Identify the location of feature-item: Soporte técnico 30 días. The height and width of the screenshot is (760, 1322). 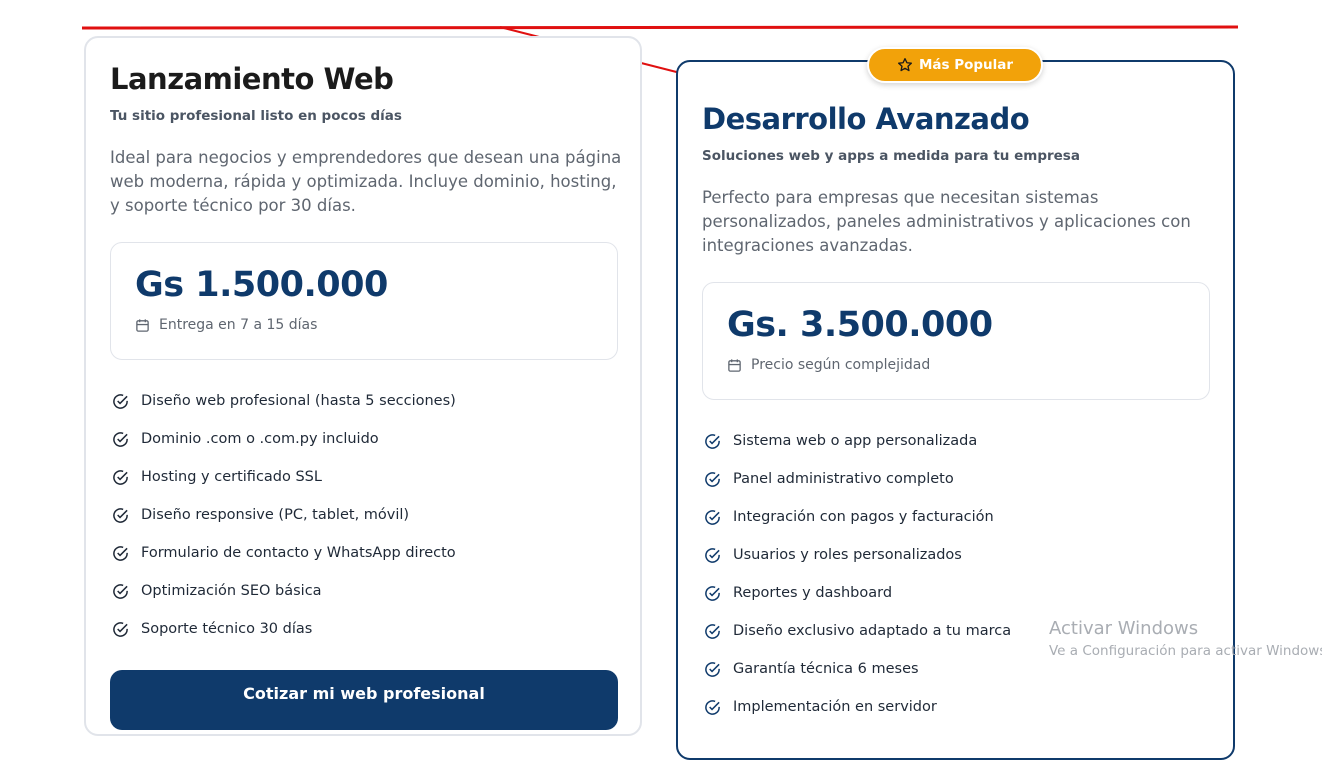
(284, 629).